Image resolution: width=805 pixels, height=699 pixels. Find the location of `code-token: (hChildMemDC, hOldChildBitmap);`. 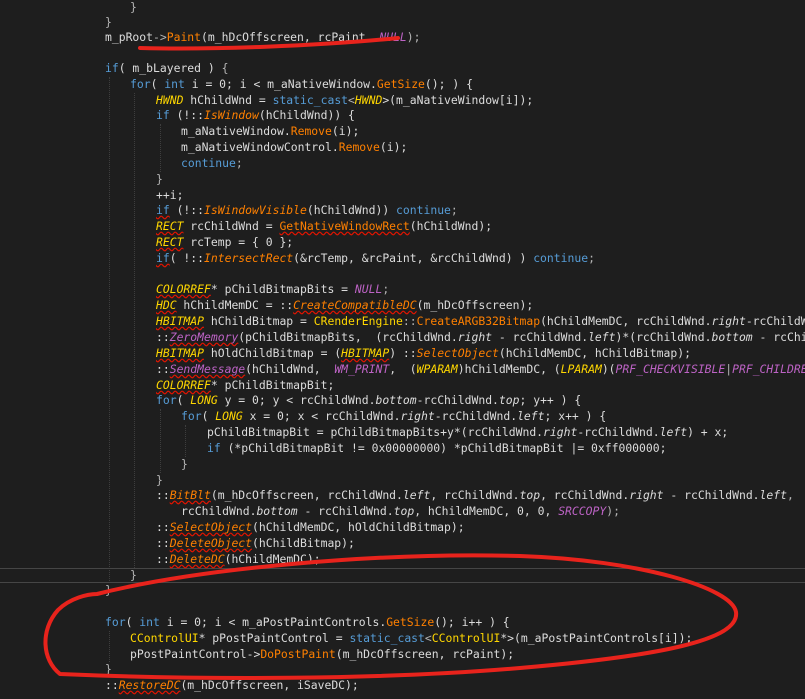

code-token: (hChildMemDC, hOldChildBitmap); is located at coordinates (358, 527).